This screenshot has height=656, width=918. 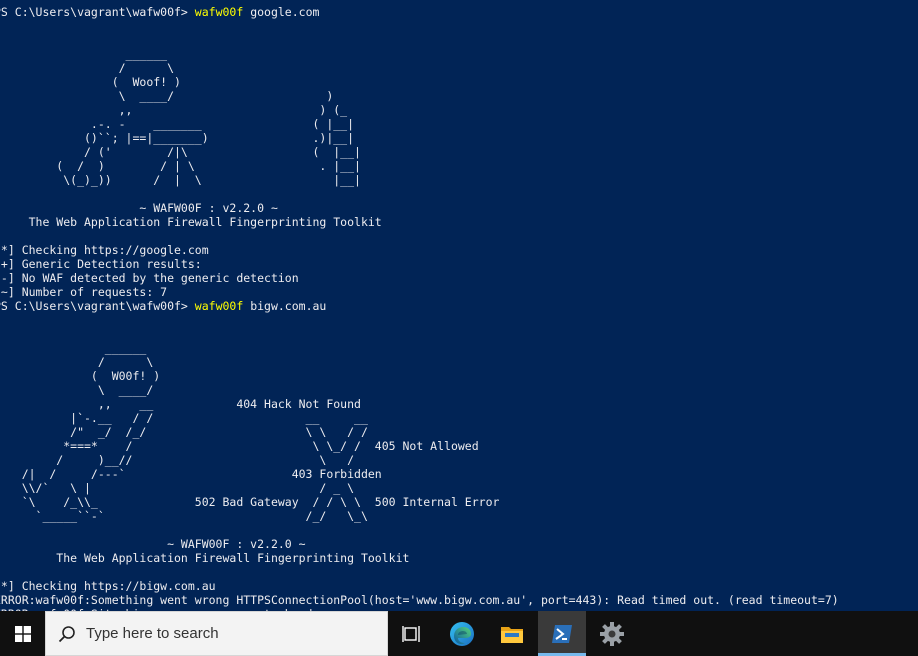 What do you see at coordinates (174, 110) in the screenshot?
I see `output-text: ,, ) (_` at bounding box center [174, 110].